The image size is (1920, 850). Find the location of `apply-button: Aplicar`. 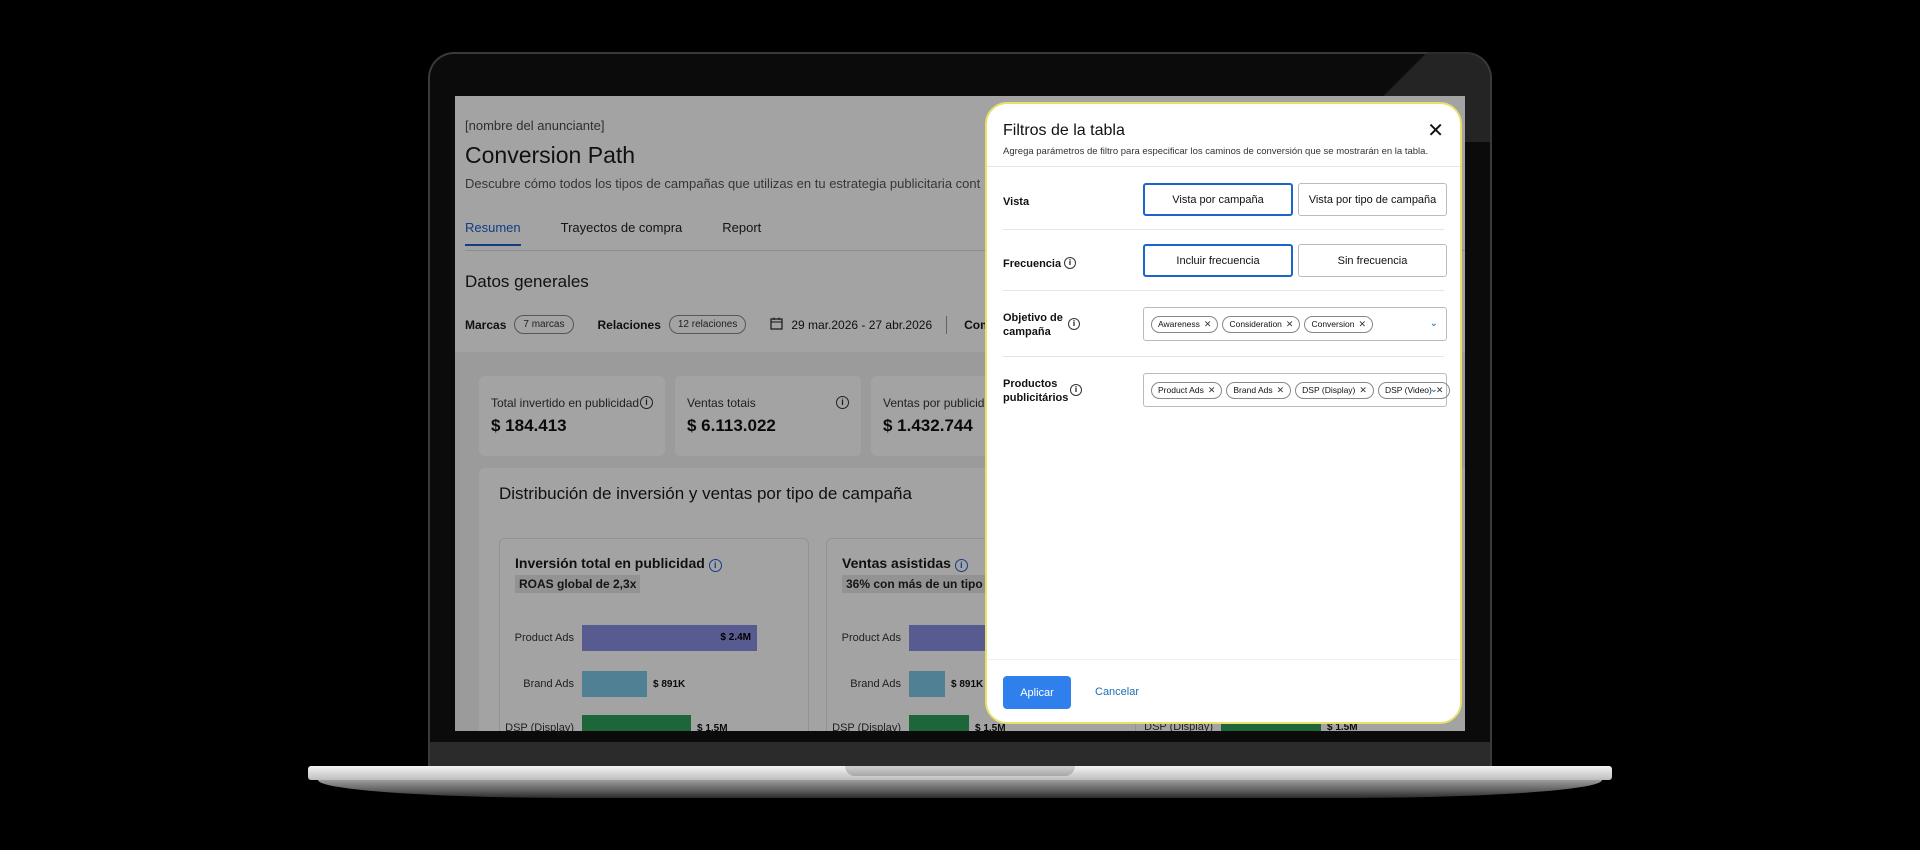

apply-button: Aplicar is located at coordinates (1037, 692).